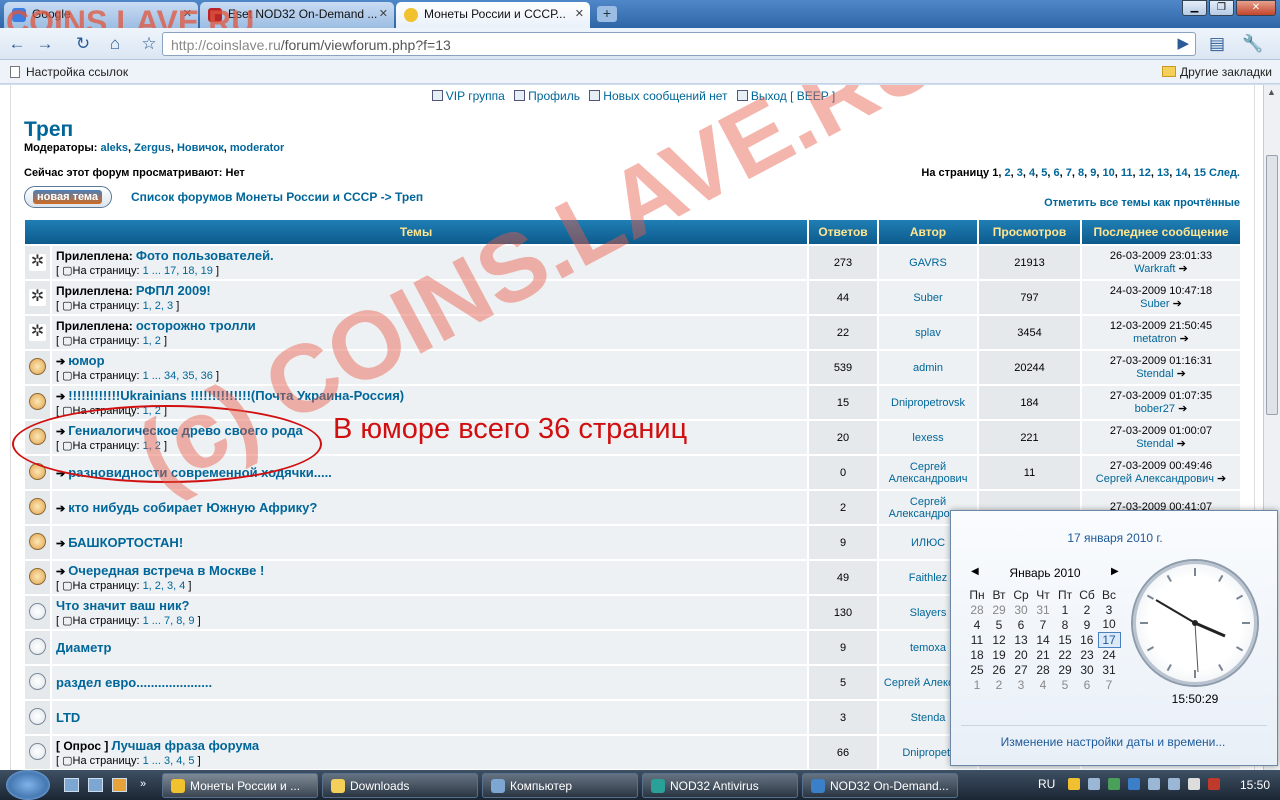 This screenshot has width=1280, height=800. What do you see at coordinates (1032, 173) in the screenshot?
I see `pager-link: 4` at bounding box center [1032, 173].